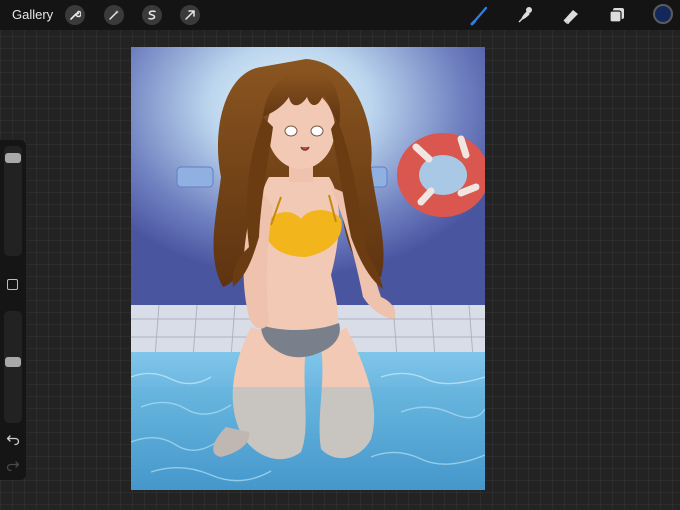 This screenshot has width=680, height=510. What do you see at coordinates (13, 440) in the screenshot?
I see `undo-icon` at bounding box center [13, 440].